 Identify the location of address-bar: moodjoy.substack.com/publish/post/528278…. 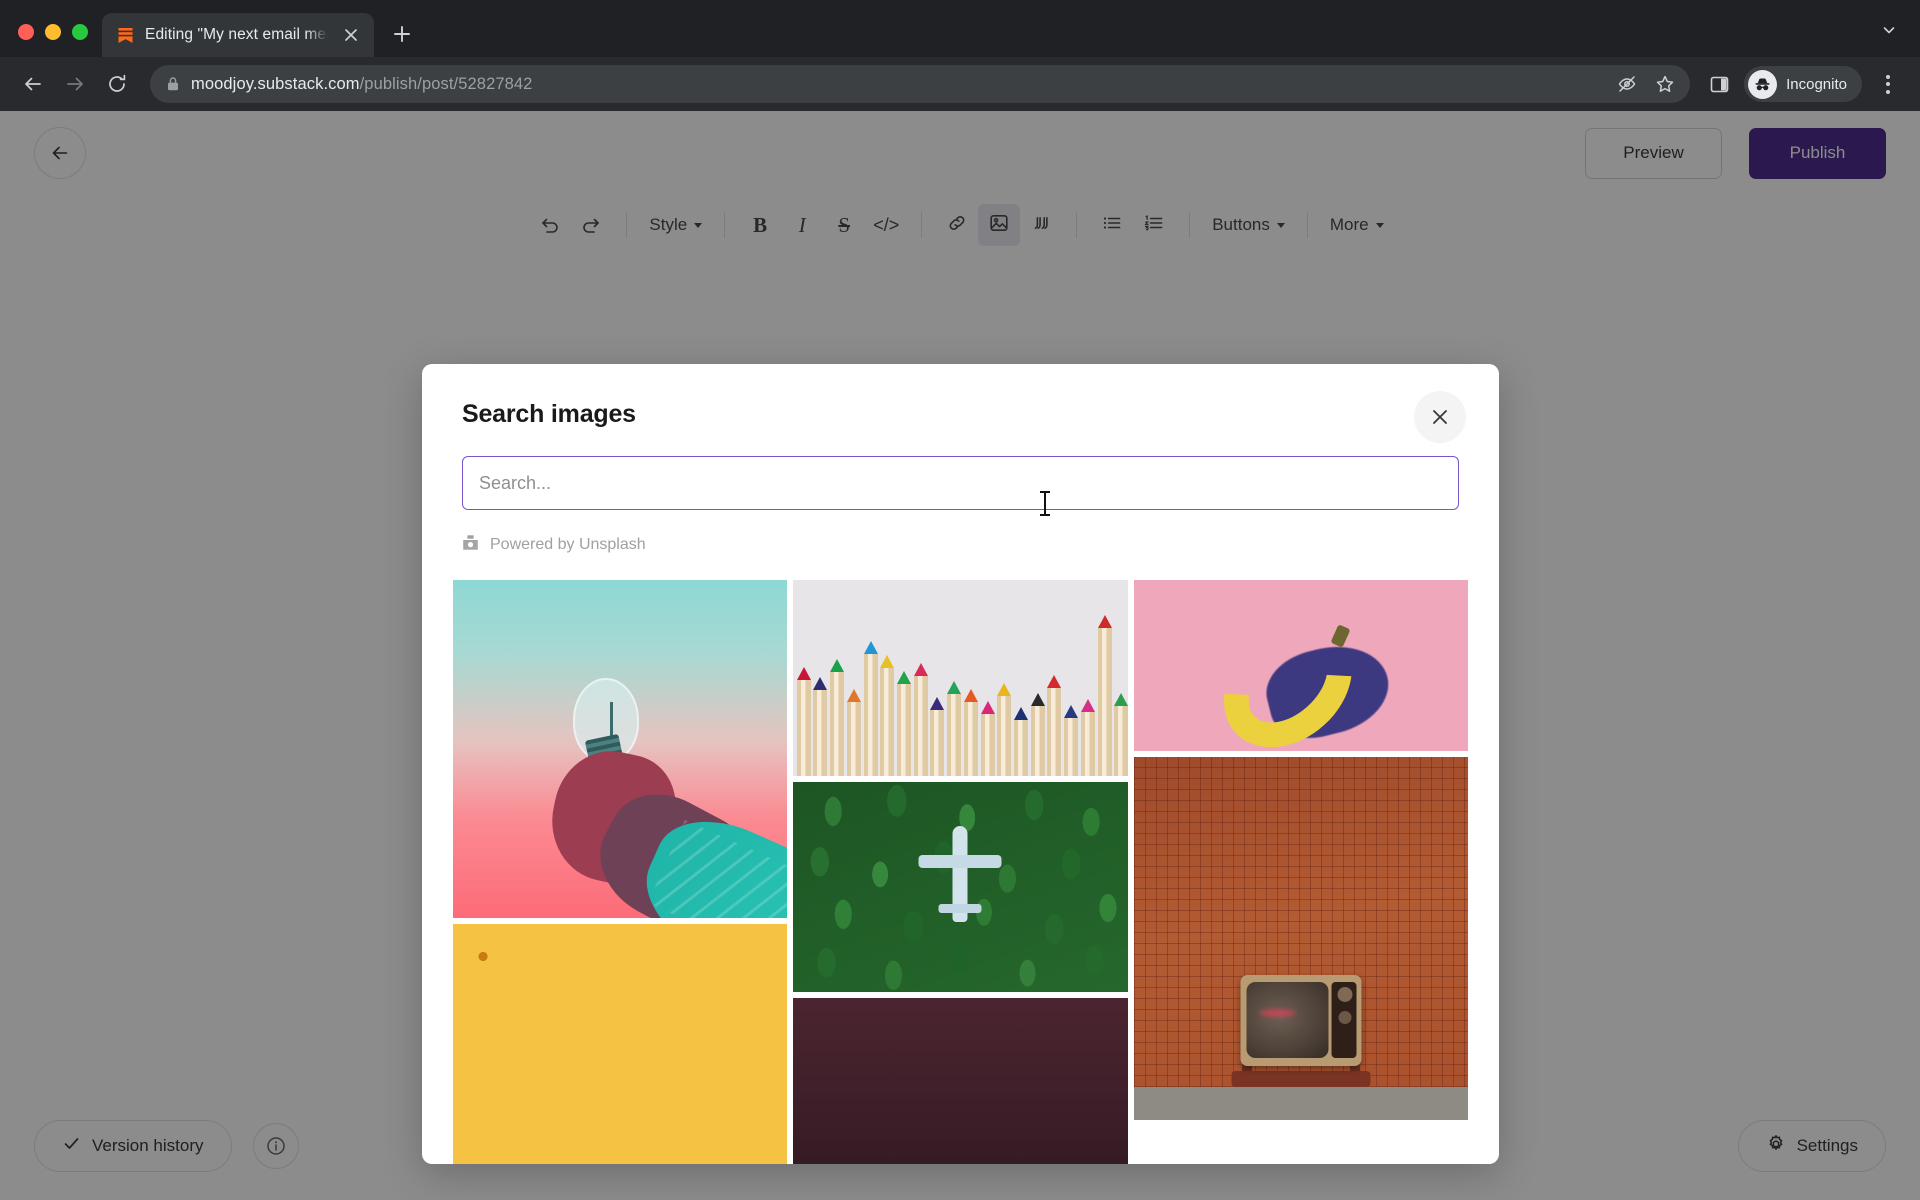
(920, 84).